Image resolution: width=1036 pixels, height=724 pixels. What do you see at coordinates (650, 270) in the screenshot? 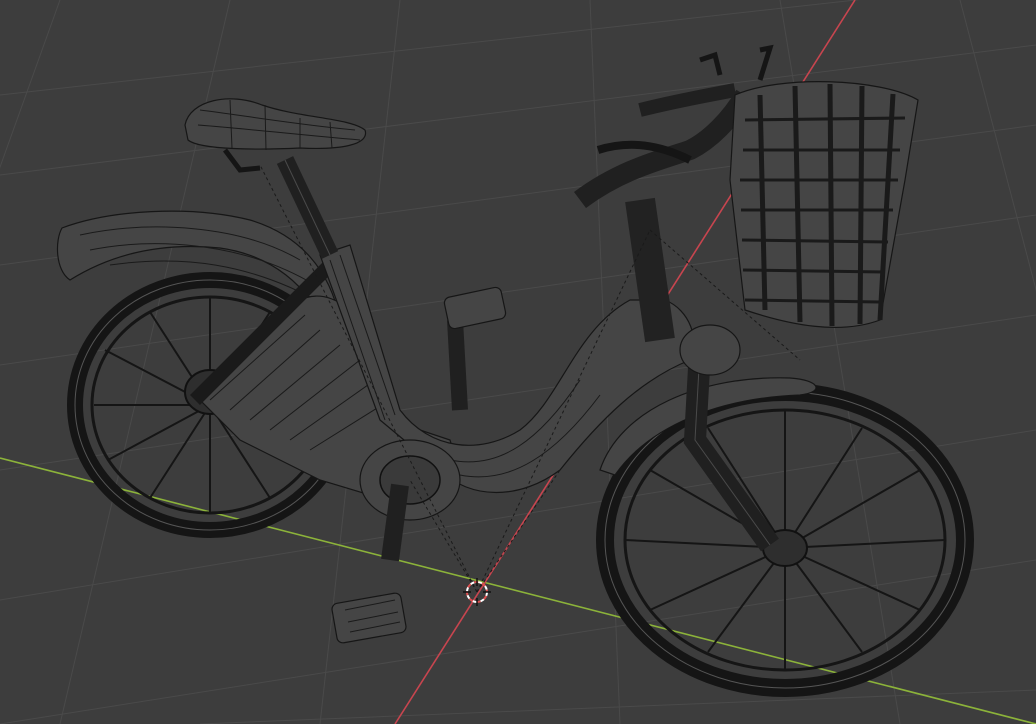
I see `head-tube` at bounding box center [650, 270].